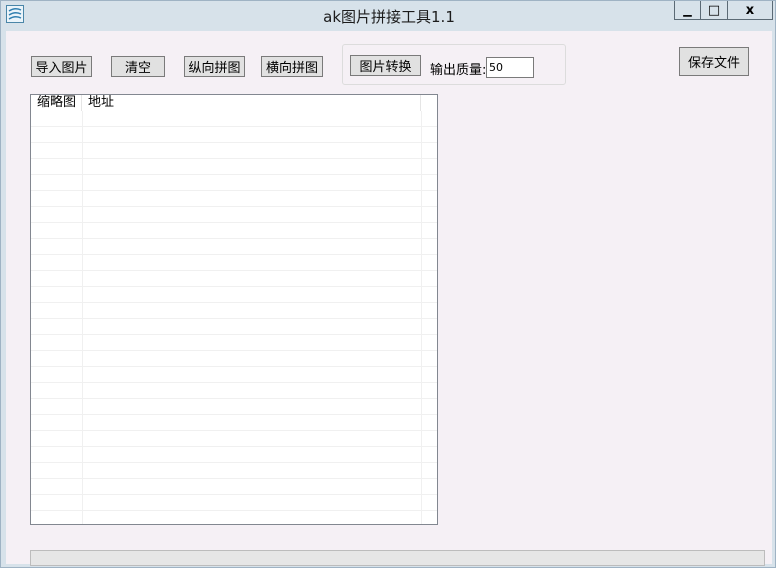  I want to click on vertical-stitch-button: 纵向拼图, so click(214, 66).